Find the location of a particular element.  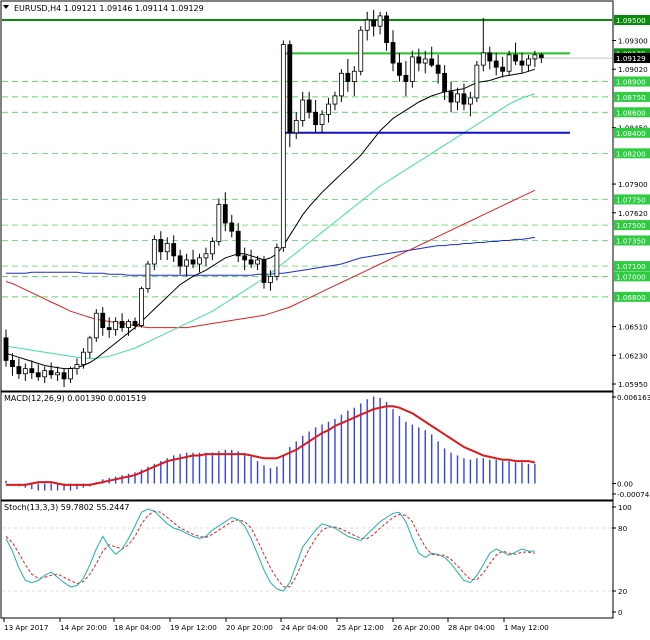

time-label-2: 18 Apr 04:00 is located at coordinates (137, 627).